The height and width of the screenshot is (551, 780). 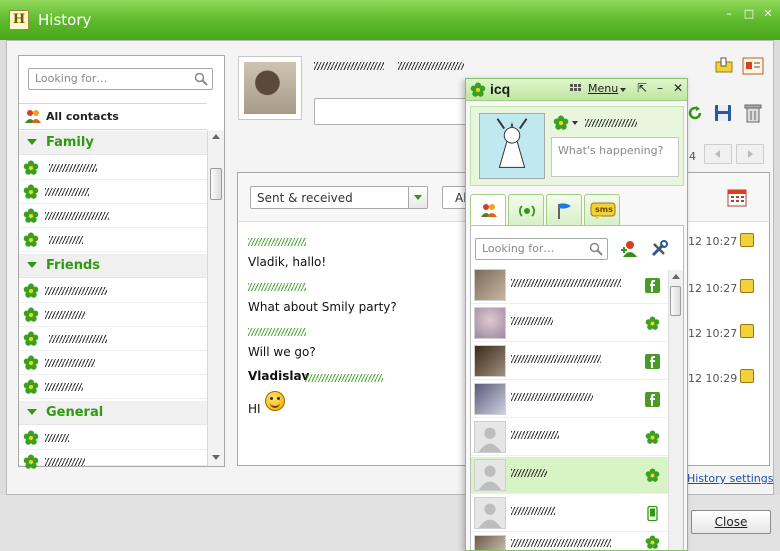 I want to click on history-search-field, so click(x=394, y=111).